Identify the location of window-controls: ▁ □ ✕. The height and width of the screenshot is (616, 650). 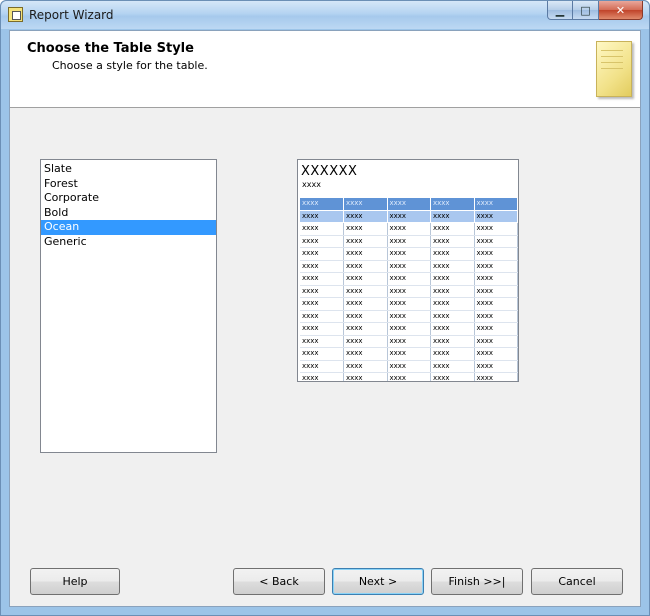
(595, 10).